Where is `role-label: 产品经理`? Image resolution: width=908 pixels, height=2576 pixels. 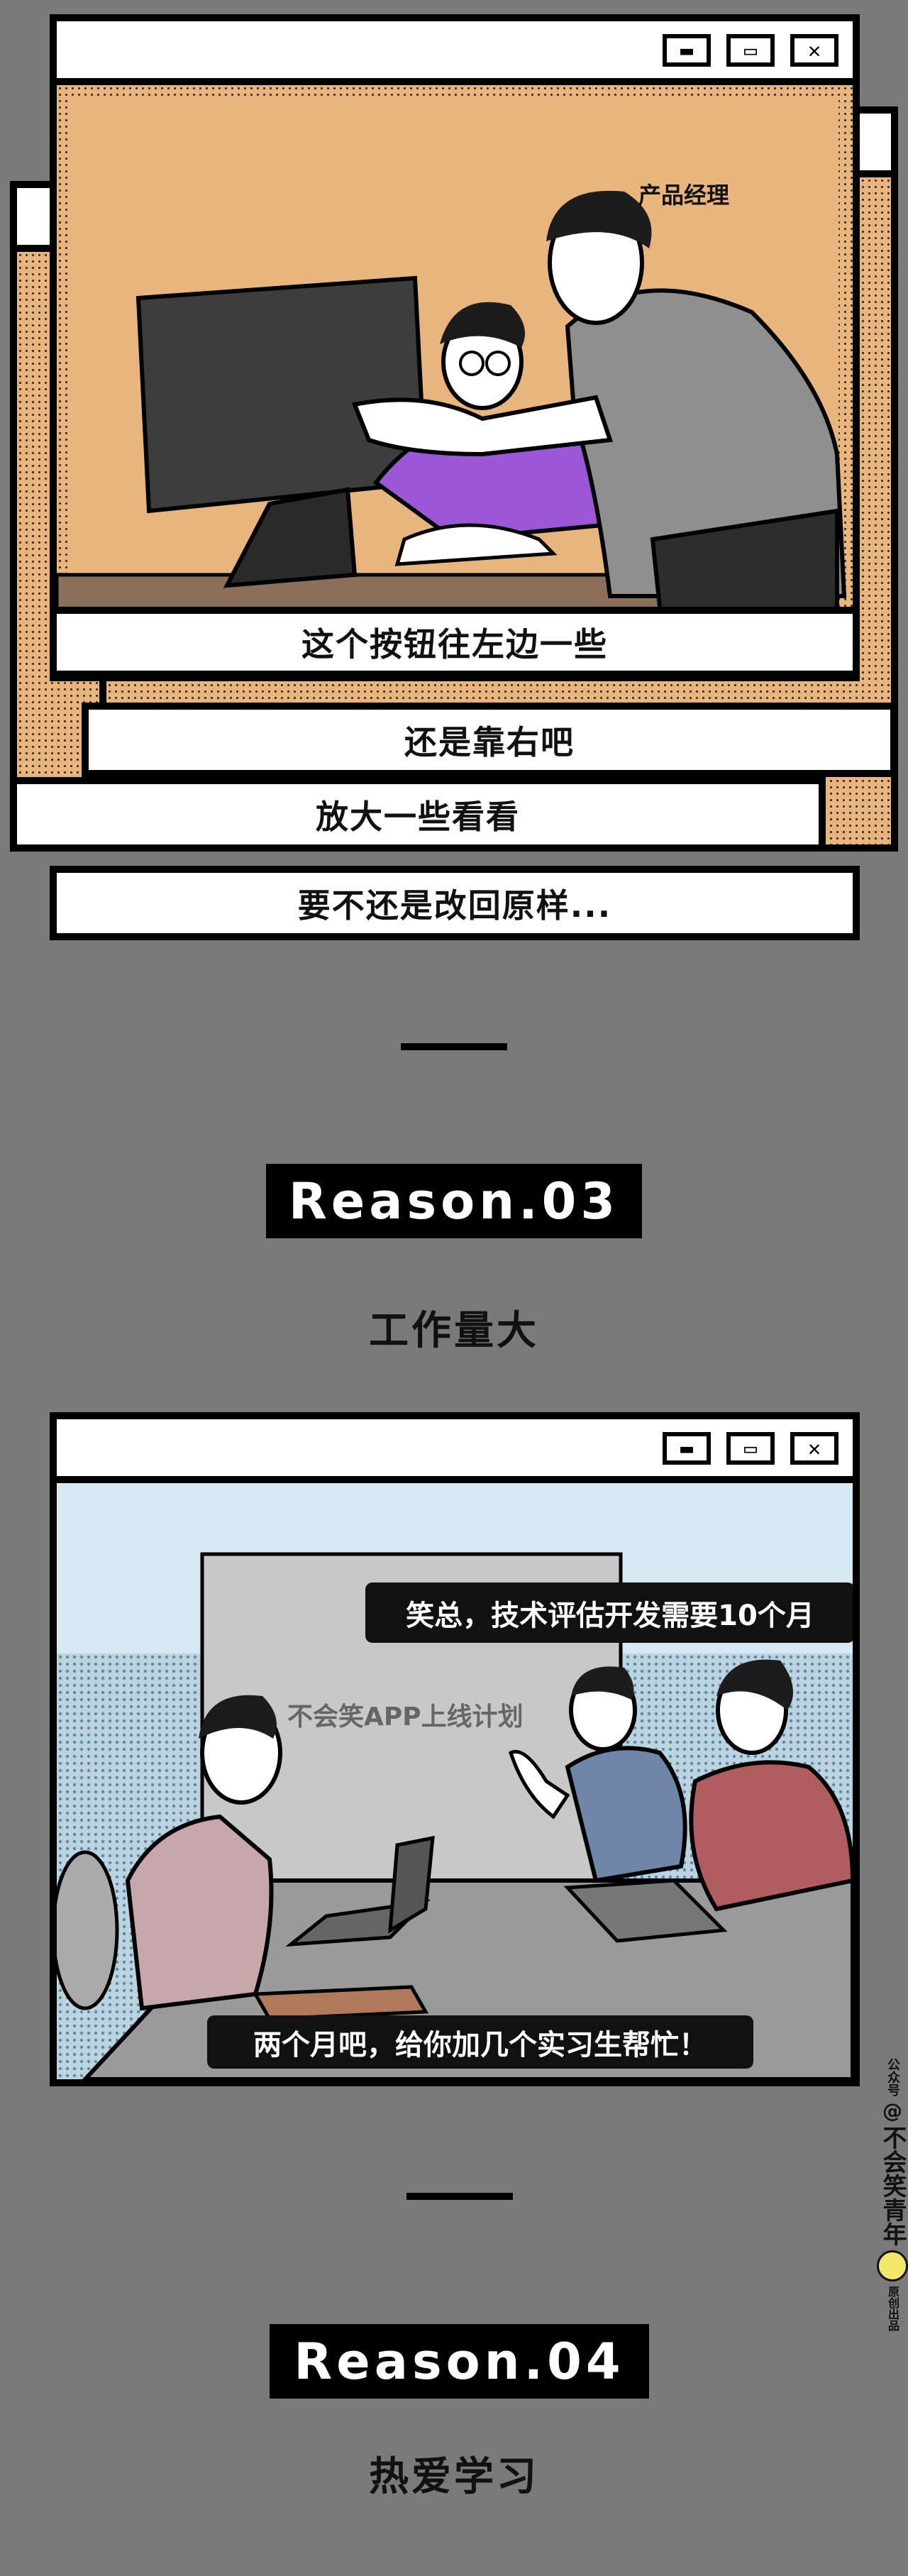 role-label: 产品经理 is located at coordinates (684, 195).